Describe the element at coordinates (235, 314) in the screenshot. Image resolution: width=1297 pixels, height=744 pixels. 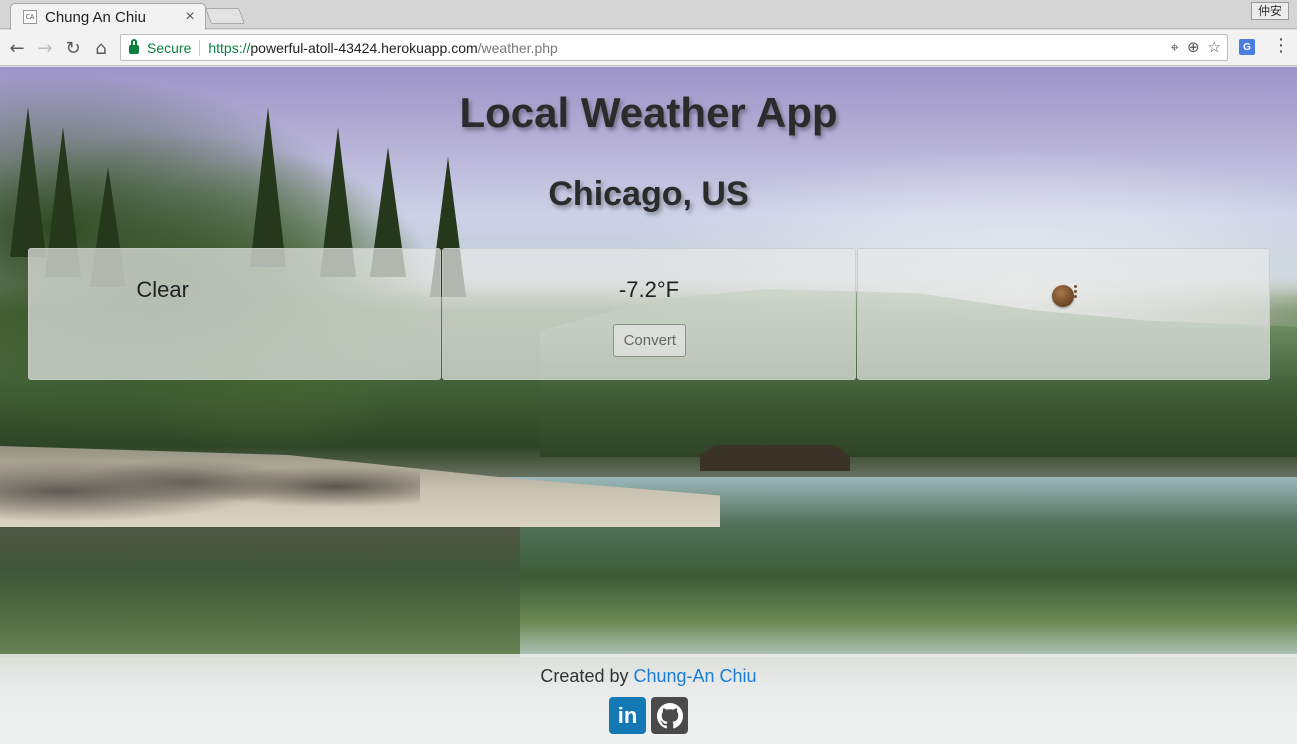
I see `description-card: Clear` at that location.